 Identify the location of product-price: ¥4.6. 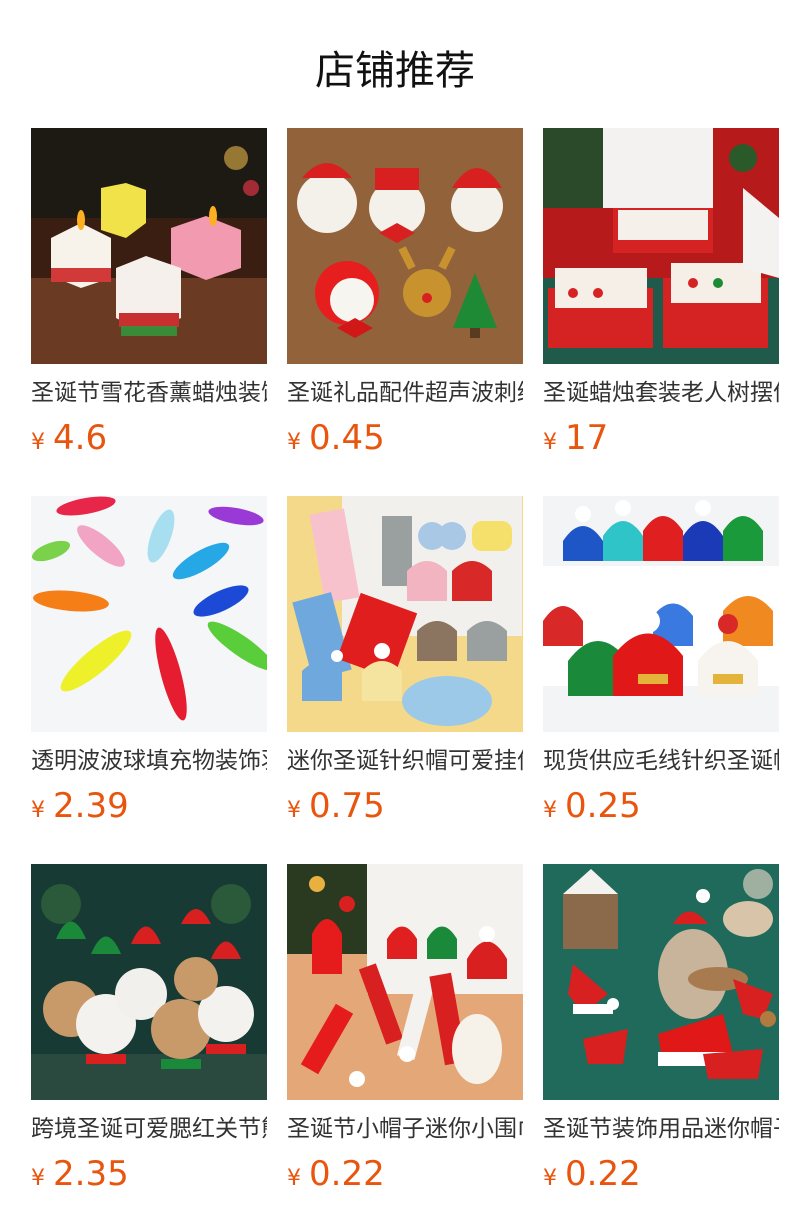
(69, 438).